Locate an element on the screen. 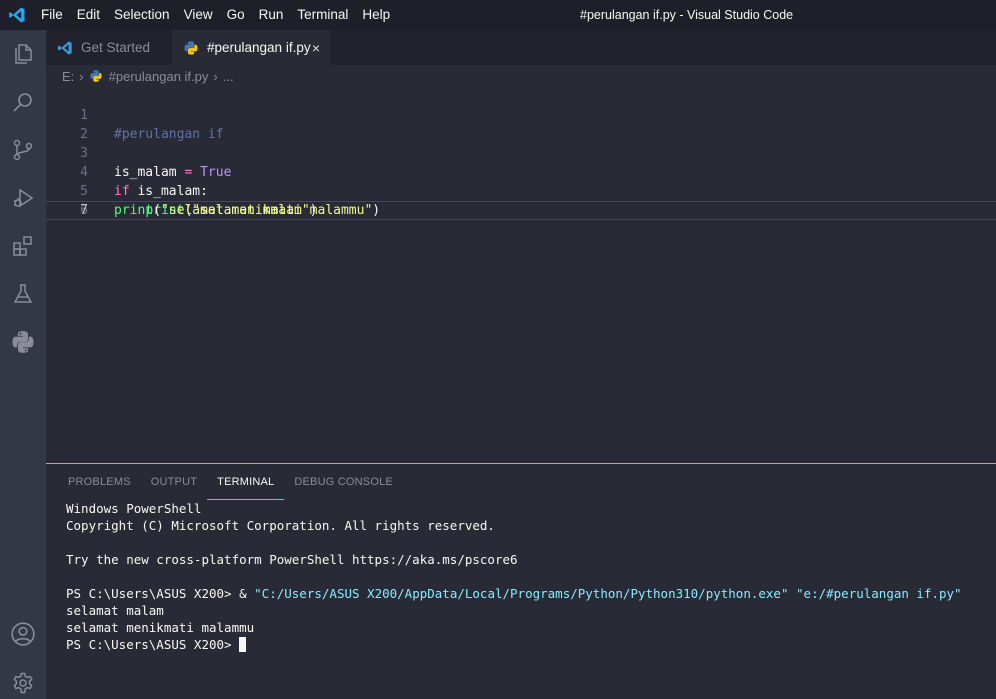 The height and width of the screenshot is (699, 996). menu-help: Help is located at coordinates (376, 15).